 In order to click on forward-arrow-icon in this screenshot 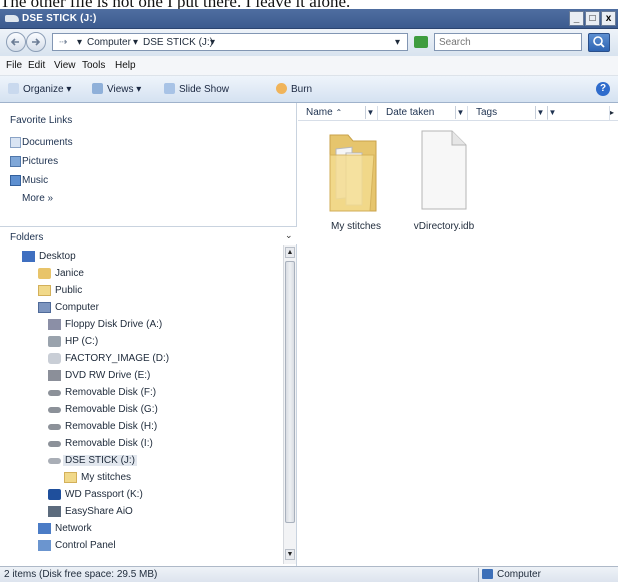, I will do `click(36, 42)`.